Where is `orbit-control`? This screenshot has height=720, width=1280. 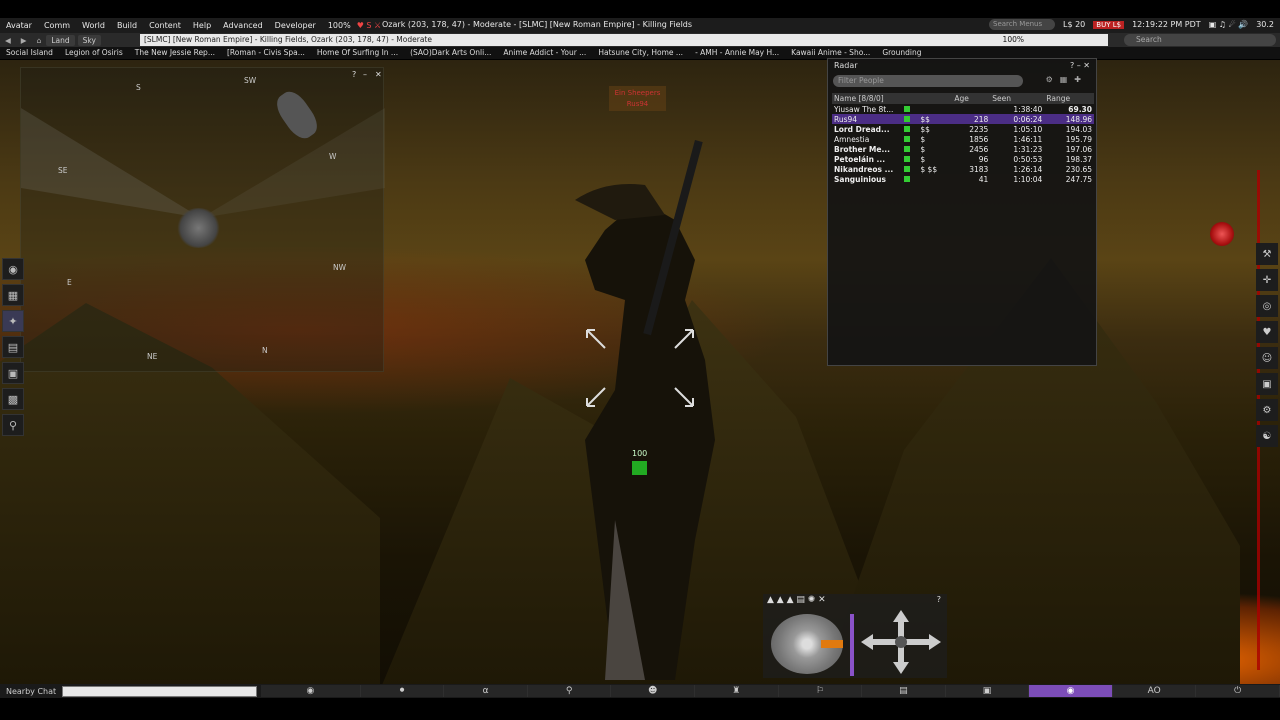
orbit-control is located at coordinates (807, 644).